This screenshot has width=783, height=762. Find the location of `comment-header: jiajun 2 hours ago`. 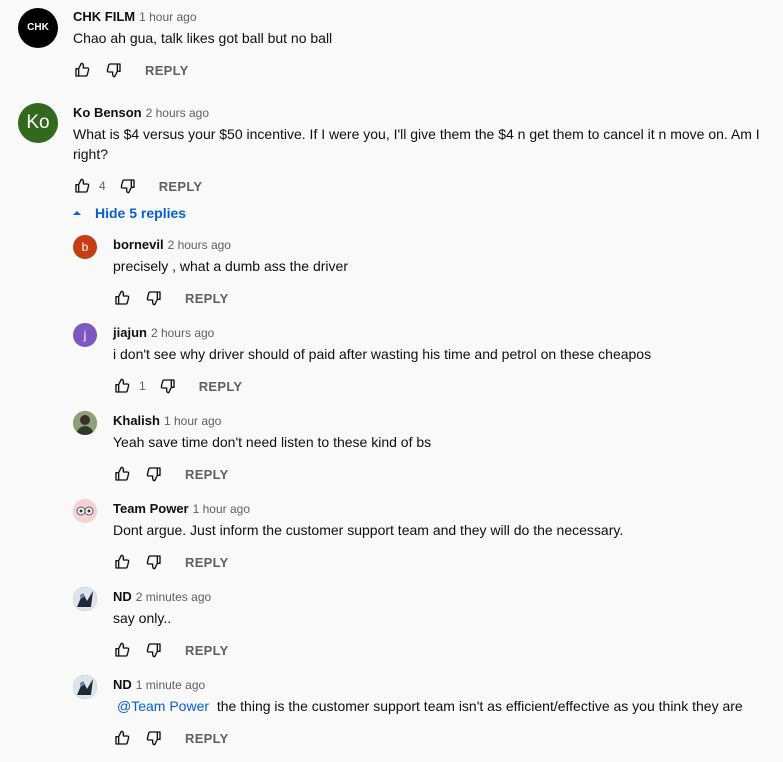

comment-header: jiajun 2 hours ago is located at coordinates (163, 332).